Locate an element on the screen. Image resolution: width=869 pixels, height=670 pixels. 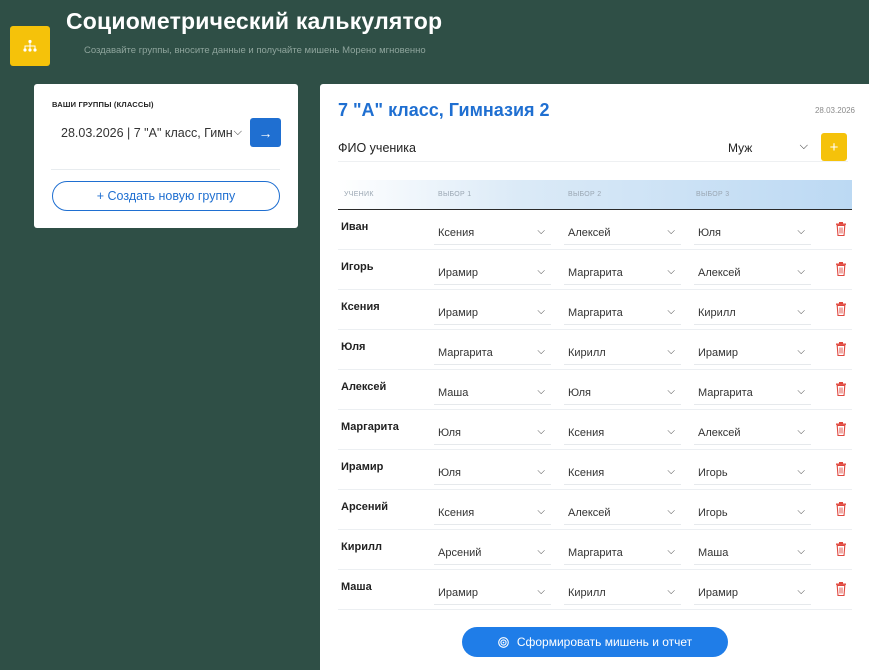
app-title: Социометрический калькулятор is located at coordinates (254, 21).